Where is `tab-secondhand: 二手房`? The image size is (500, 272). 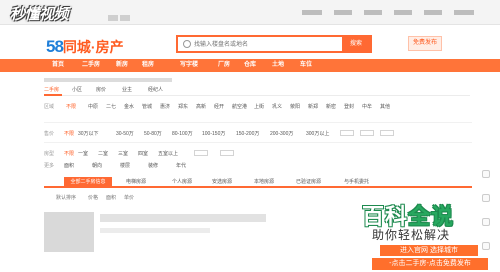 tab-secondhand: 二手房 is located at coordinates (51, 89).